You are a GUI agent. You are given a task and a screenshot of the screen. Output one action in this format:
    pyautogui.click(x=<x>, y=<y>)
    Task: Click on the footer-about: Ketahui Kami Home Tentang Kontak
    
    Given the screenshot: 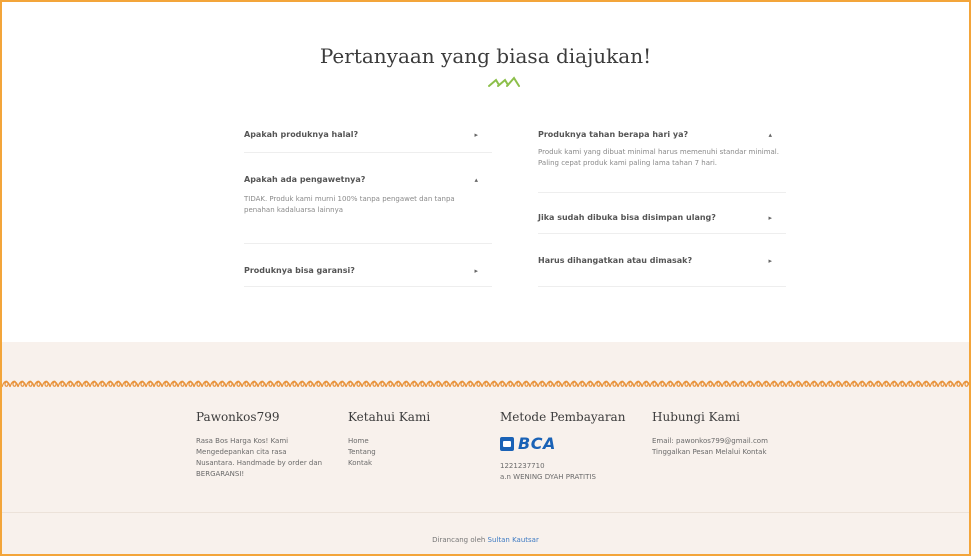 What is the action you would take?
    pyautogui.click(x=418, y=439)
    